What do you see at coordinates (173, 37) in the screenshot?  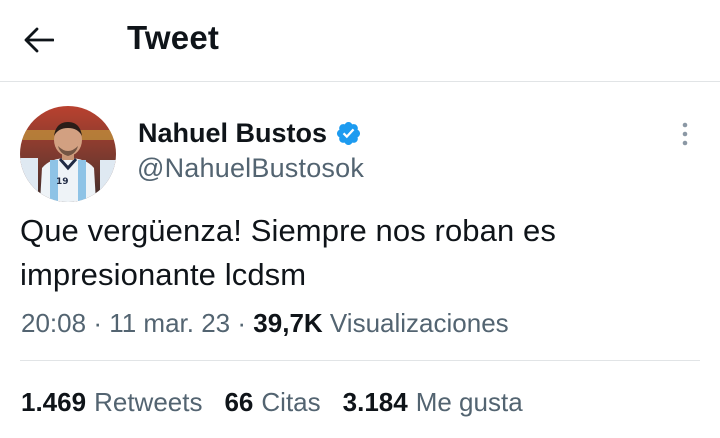 I see `page-title: Tweet` at bounding box center [173, 37].